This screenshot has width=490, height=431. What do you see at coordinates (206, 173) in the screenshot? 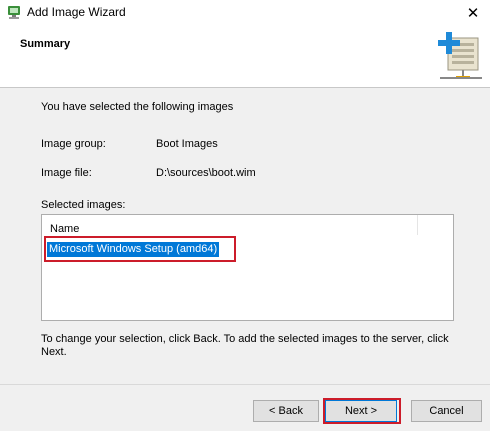
I see `image-file-value: D:\sources\boot.wim` at bounding box center [206, 173].